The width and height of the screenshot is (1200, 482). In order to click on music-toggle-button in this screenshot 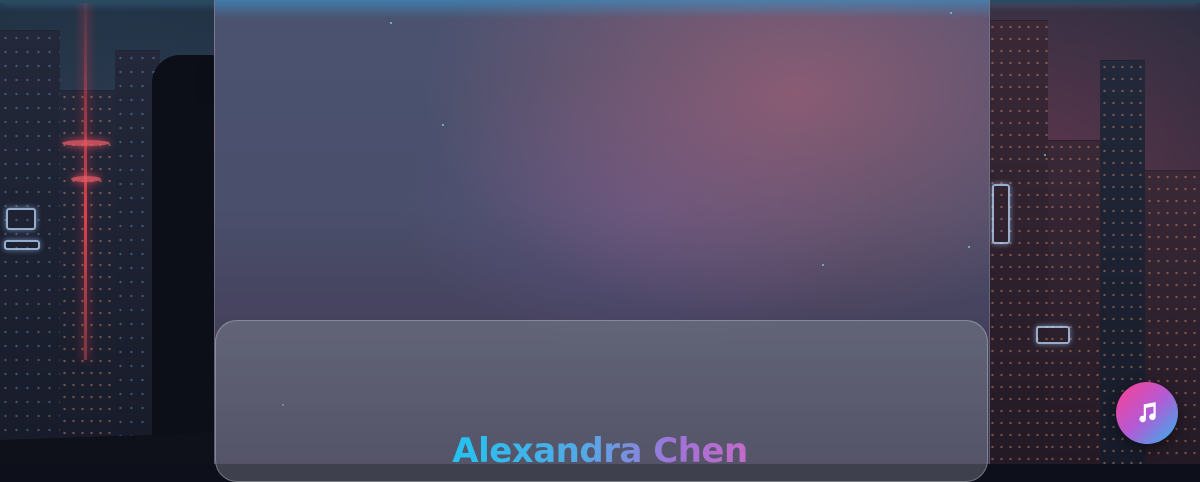, I will do `click(1147, 413)`.